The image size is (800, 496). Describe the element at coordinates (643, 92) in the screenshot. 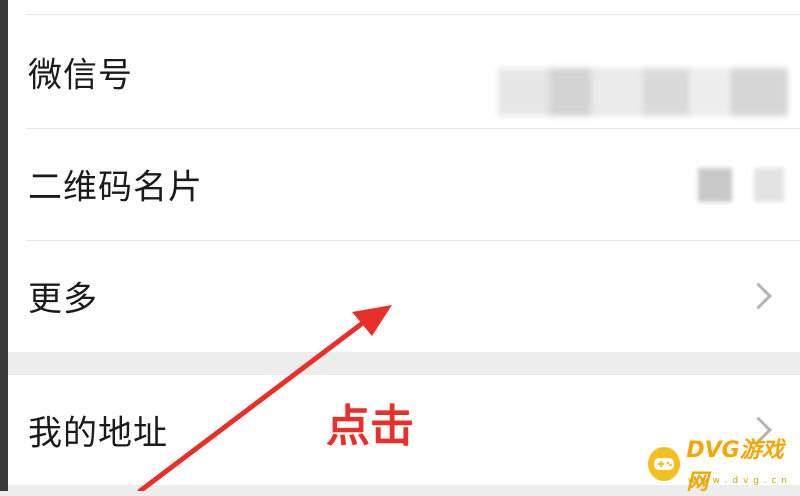

I see `wechat-id-value-blurred` at that location.